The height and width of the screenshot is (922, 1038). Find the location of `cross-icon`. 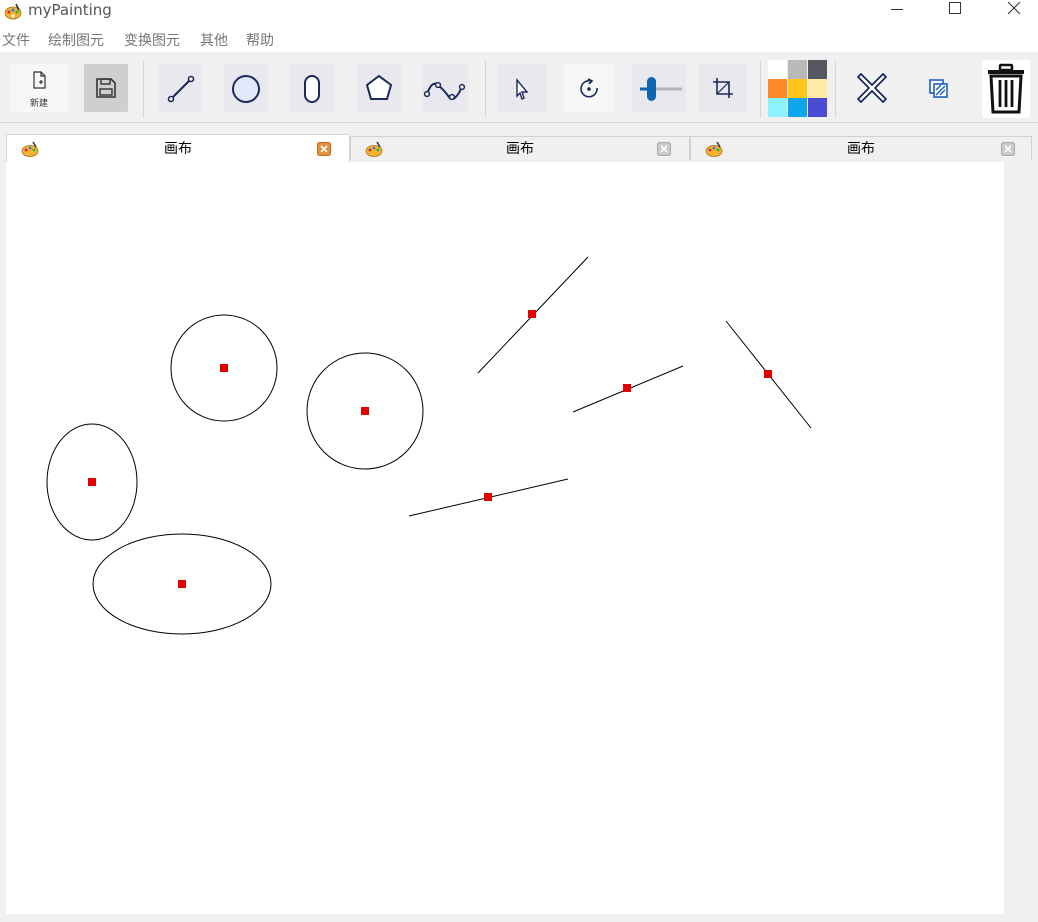

cross-icon is located at coordinates (872, 88).